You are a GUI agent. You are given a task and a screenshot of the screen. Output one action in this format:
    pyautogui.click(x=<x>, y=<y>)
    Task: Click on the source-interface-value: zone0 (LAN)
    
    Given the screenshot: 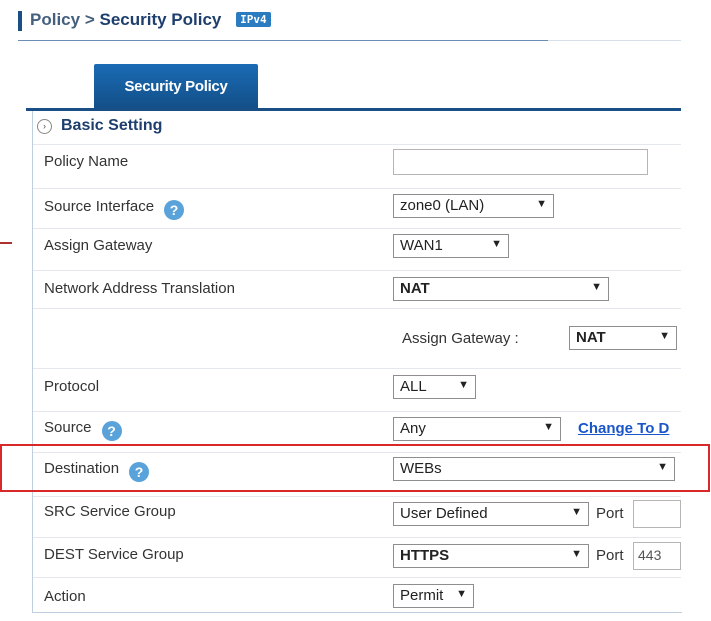 What is the action you would take?
    pyautogui.click(x=442, y=205)
    